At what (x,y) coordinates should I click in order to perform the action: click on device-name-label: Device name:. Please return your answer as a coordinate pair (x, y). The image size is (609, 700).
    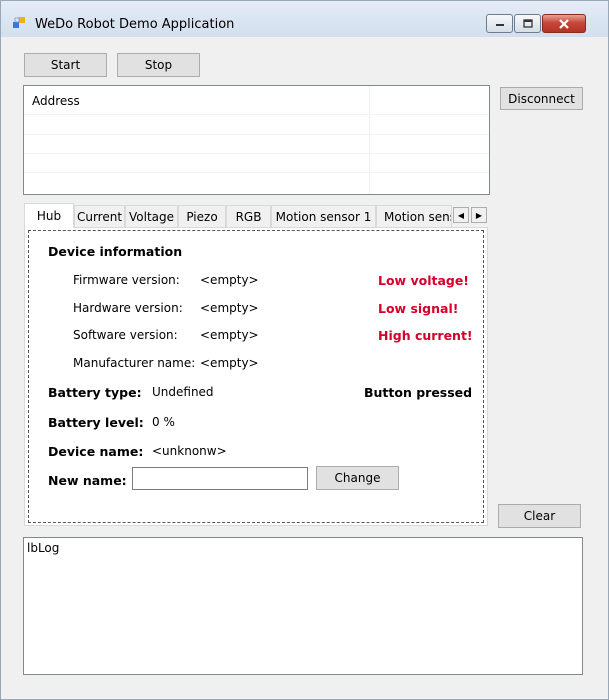
    Looking at the image, I should click on (96, 451).